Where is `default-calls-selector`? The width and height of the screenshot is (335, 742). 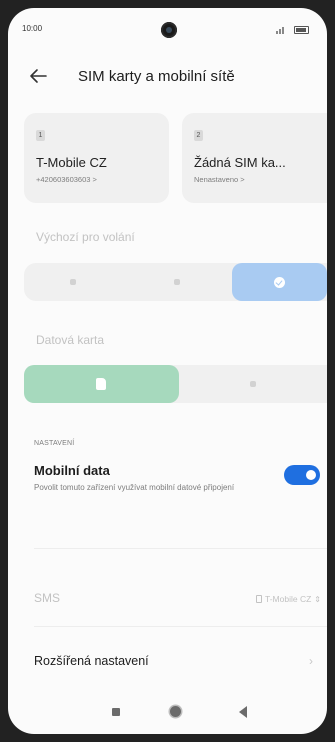 default-calls-selector is located at coordinates (175, 282).